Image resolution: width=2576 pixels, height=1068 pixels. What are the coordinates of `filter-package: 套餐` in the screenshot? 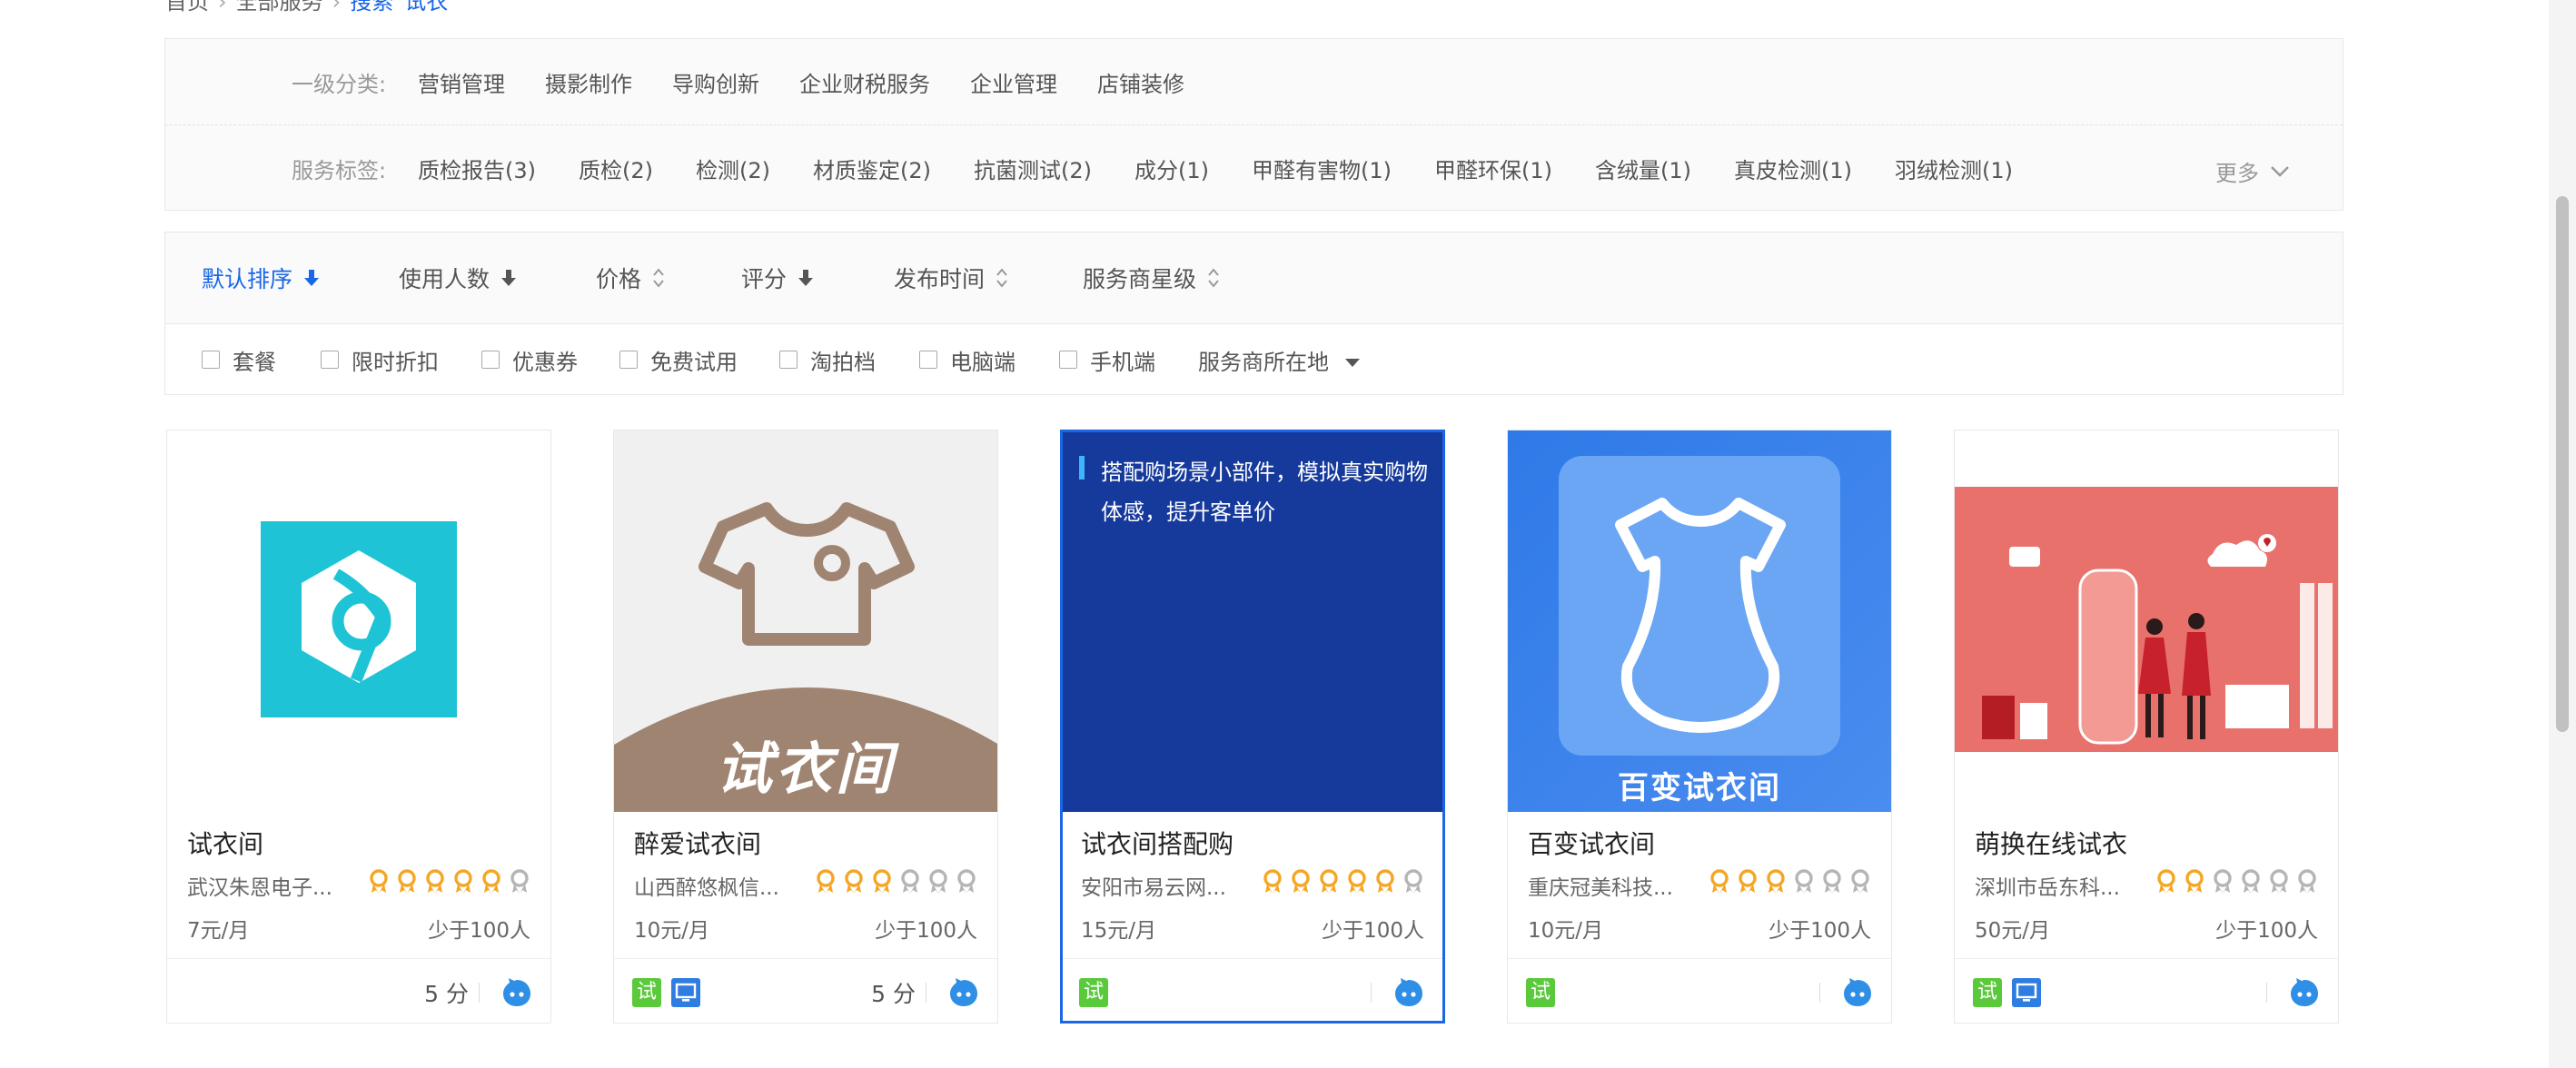 It's located at (239, 359).